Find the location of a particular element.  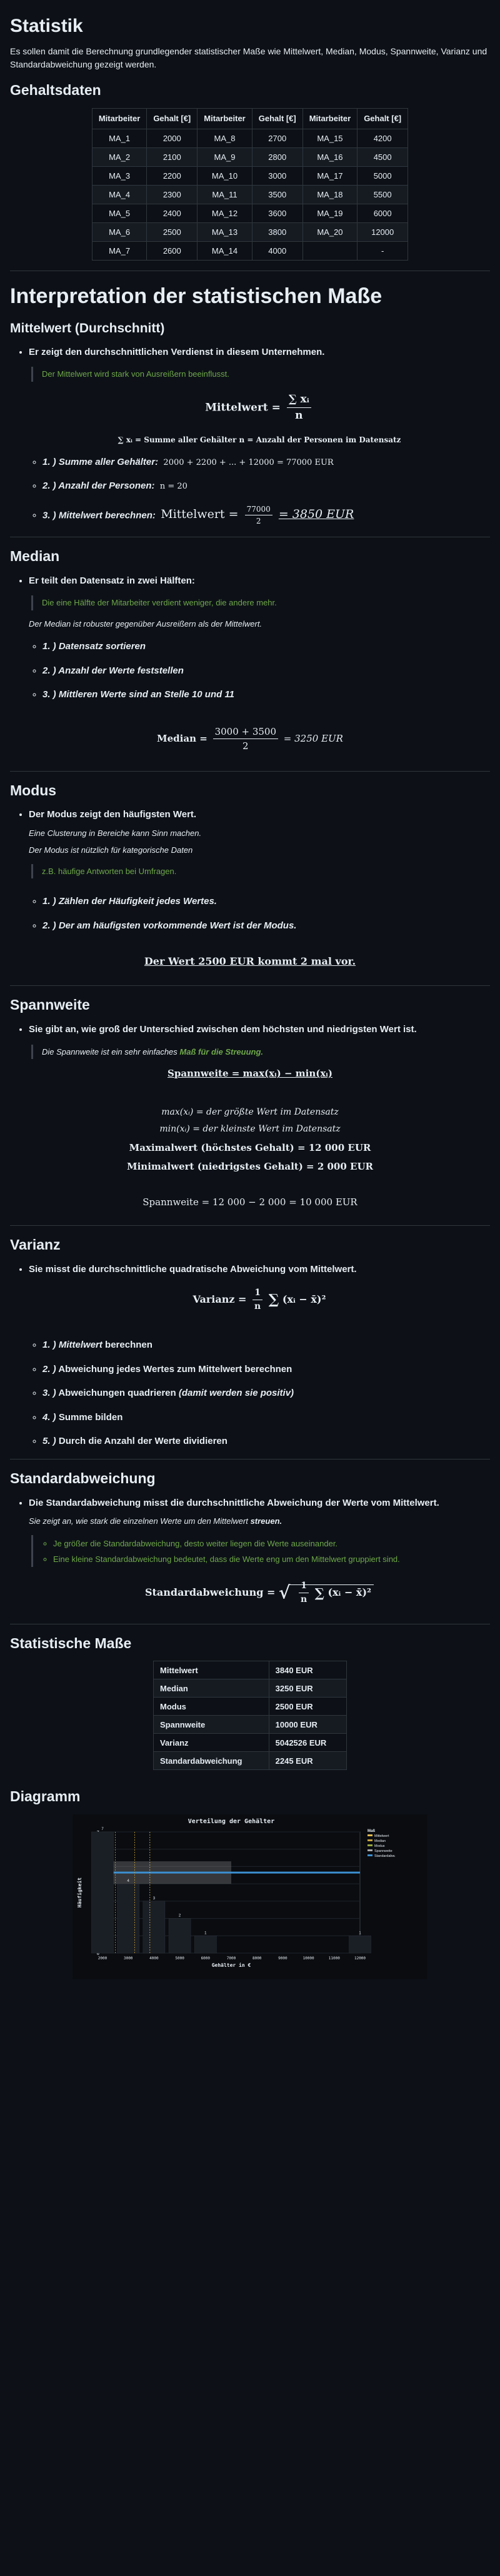

measure-value-cell: 3250 EUR is located at coordinates (308, 1689).